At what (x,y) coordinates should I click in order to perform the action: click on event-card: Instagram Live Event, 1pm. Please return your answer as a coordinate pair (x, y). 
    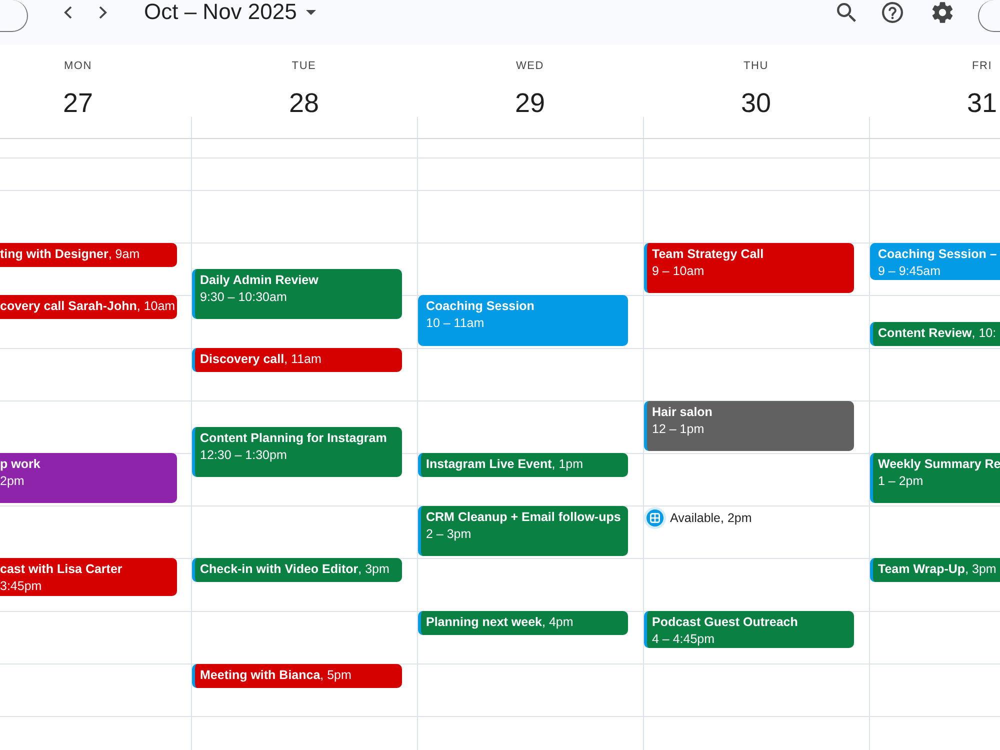
    Looking at the image, I should click on (523, 465).